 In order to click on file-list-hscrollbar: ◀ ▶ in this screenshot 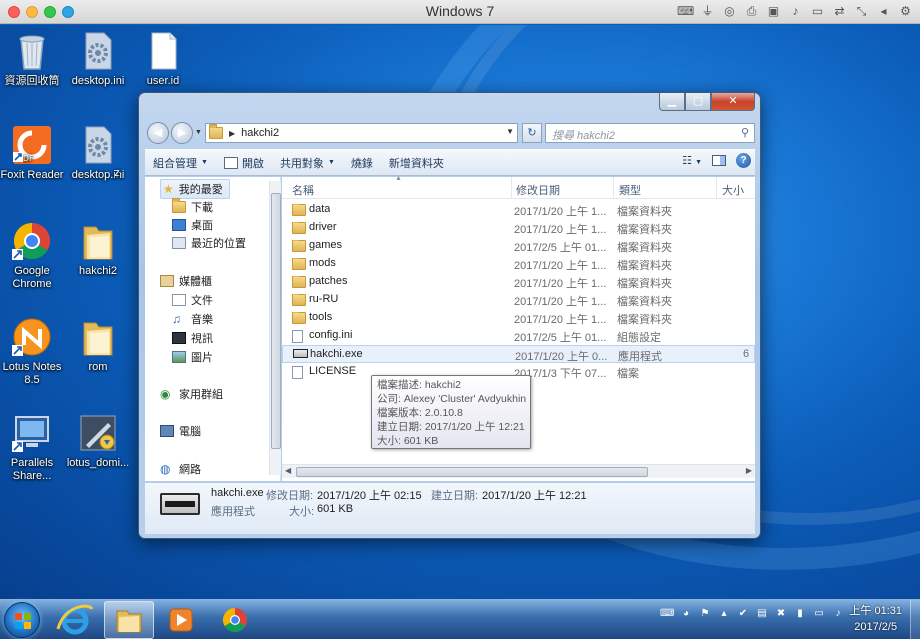, I will do `click(518, 471)`.